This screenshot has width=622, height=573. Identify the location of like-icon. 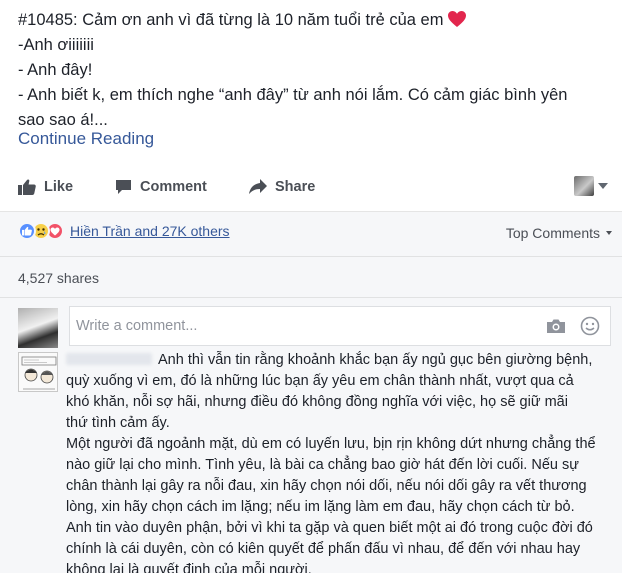
(27, 231).